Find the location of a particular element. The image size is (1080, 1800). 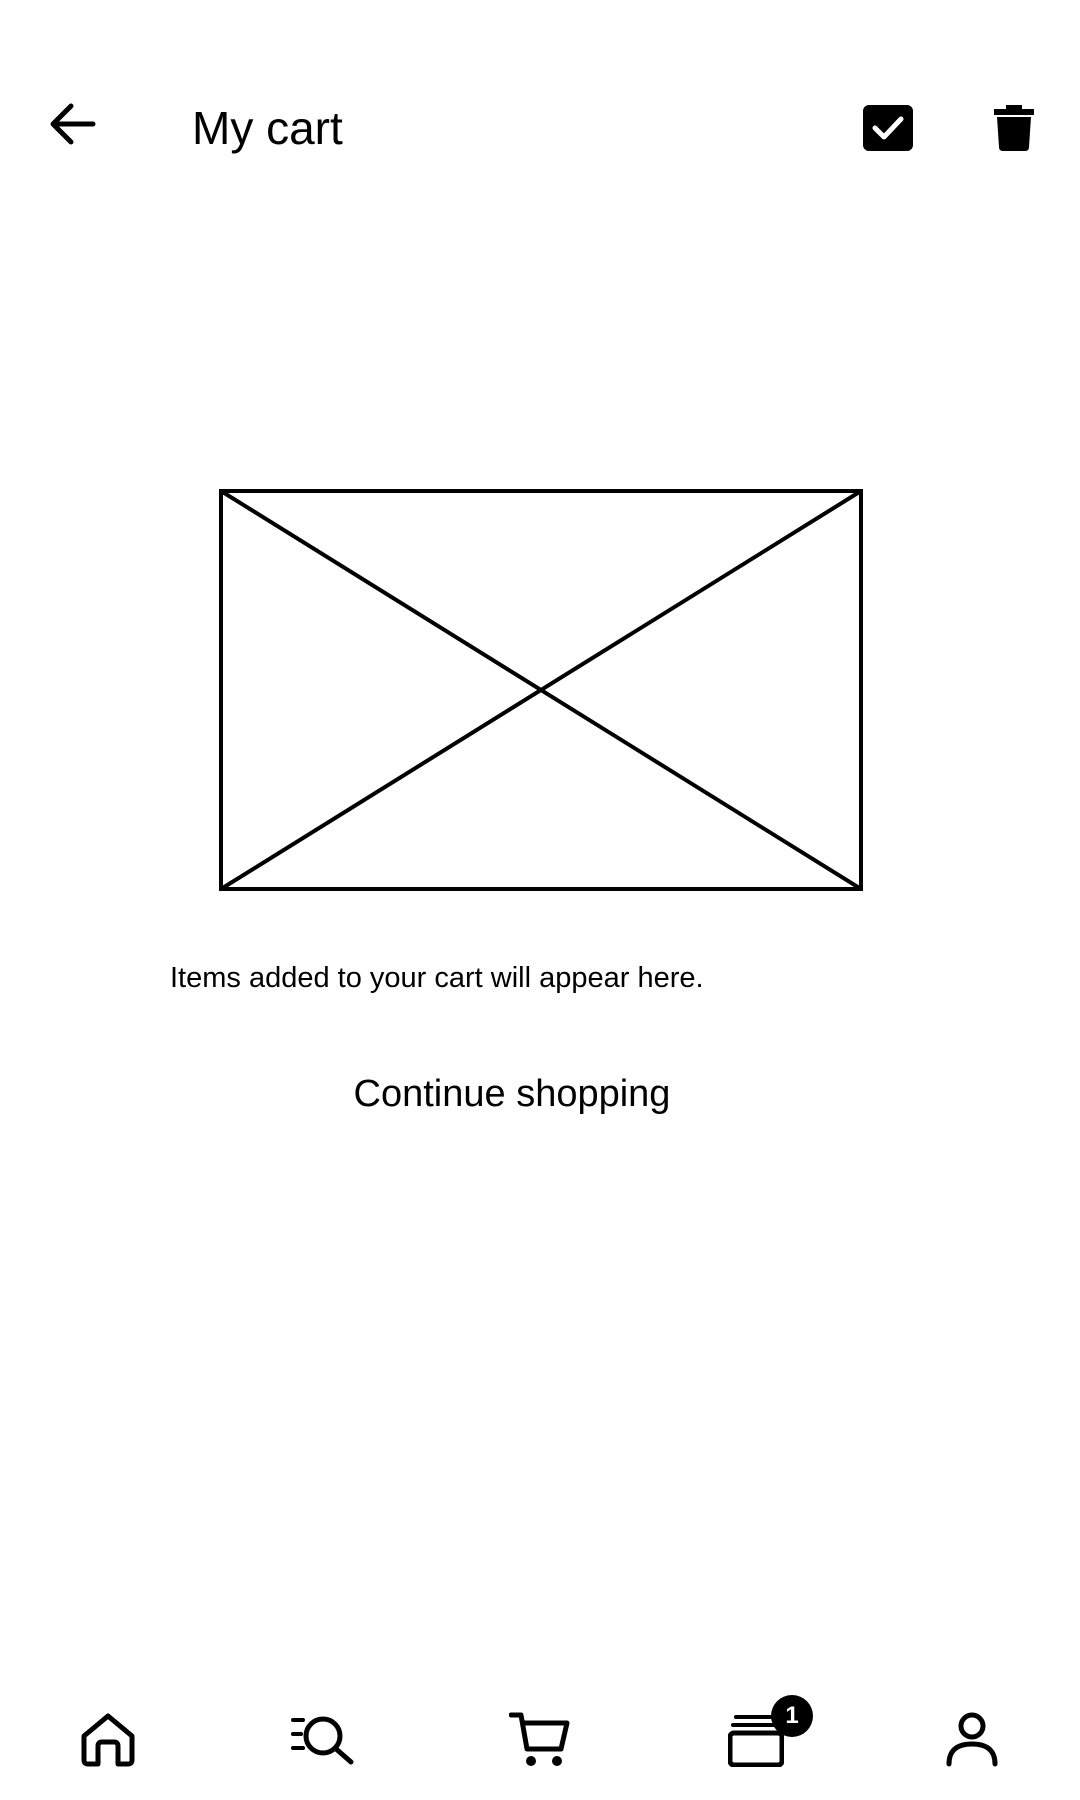

back-button is located at coordinates (72, 124).